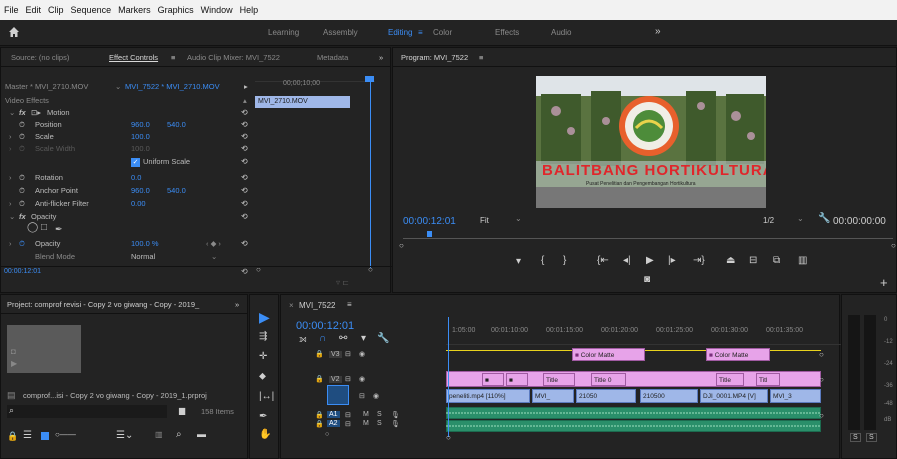  I want to click on timeline-playhead, so click(448, 377).